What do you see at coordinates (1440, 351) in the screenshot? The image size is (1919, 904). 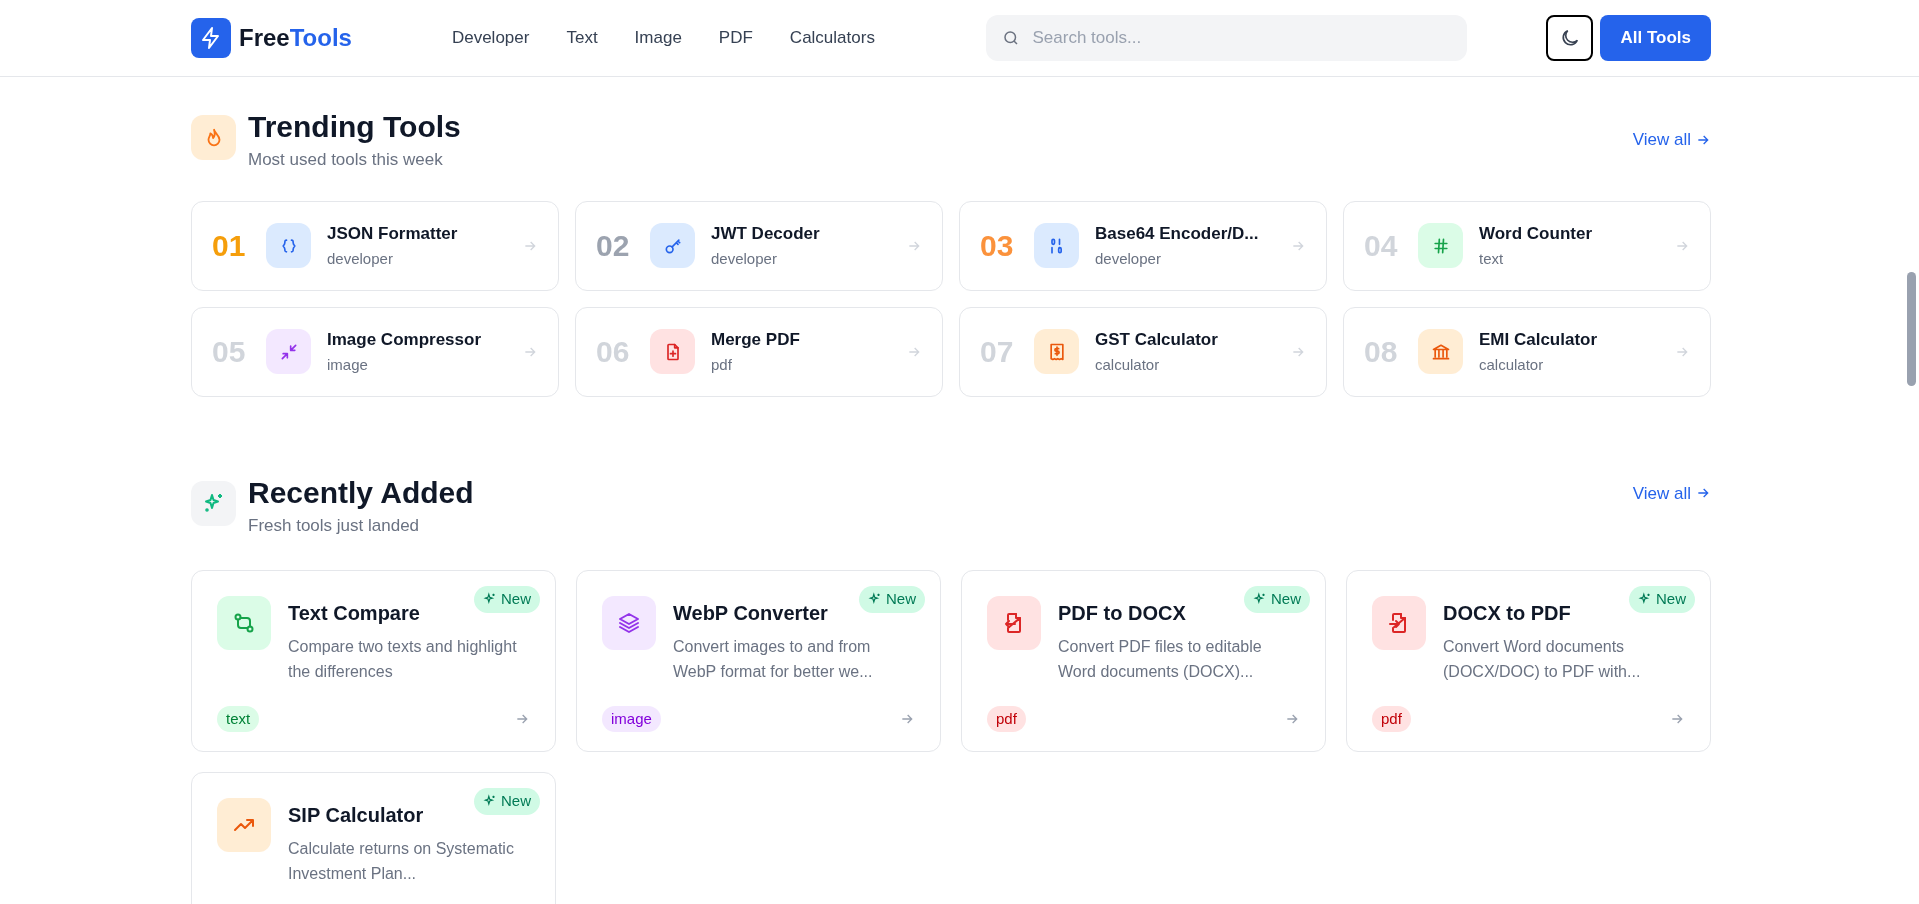 I see `bank-icon` at bounding box center [1440, 351].